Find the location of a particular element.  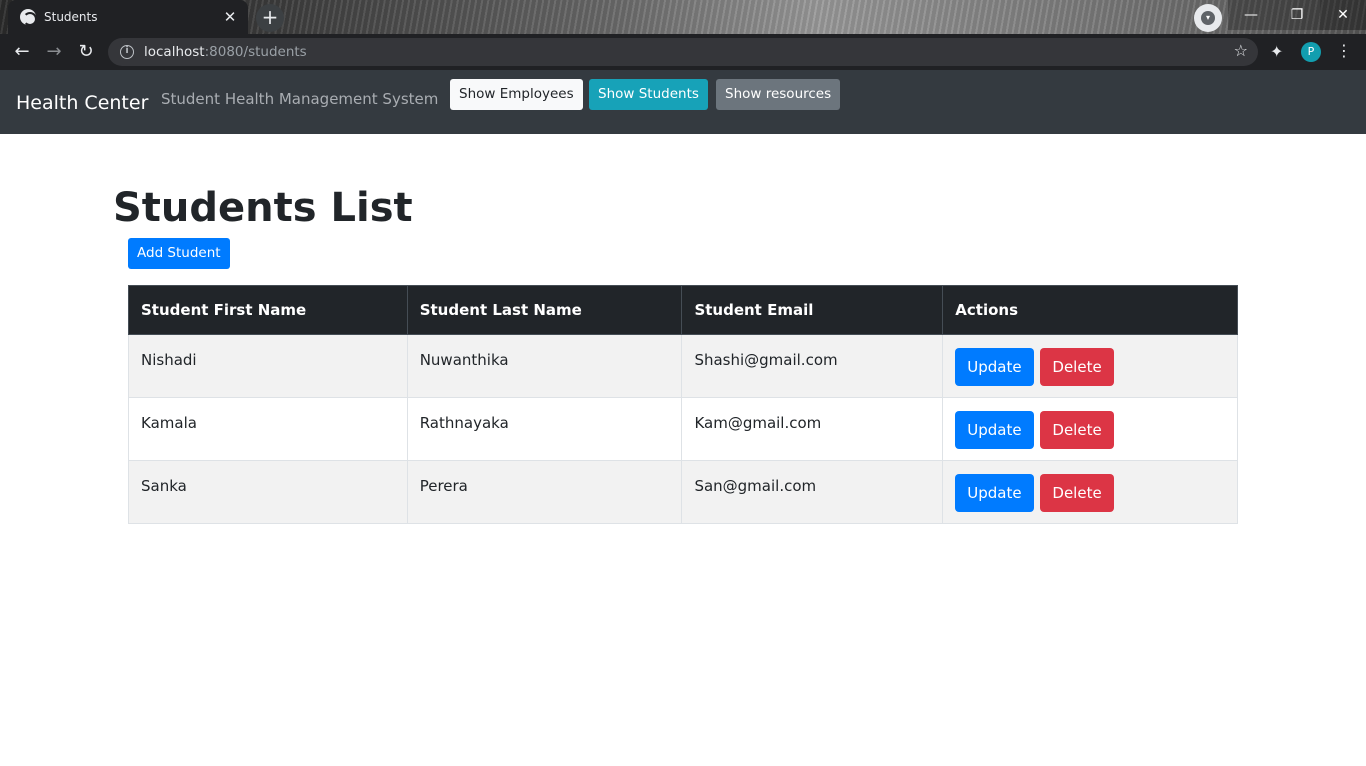

cell-email: Shashi@gmail.com is located at coordinates (812, 366).